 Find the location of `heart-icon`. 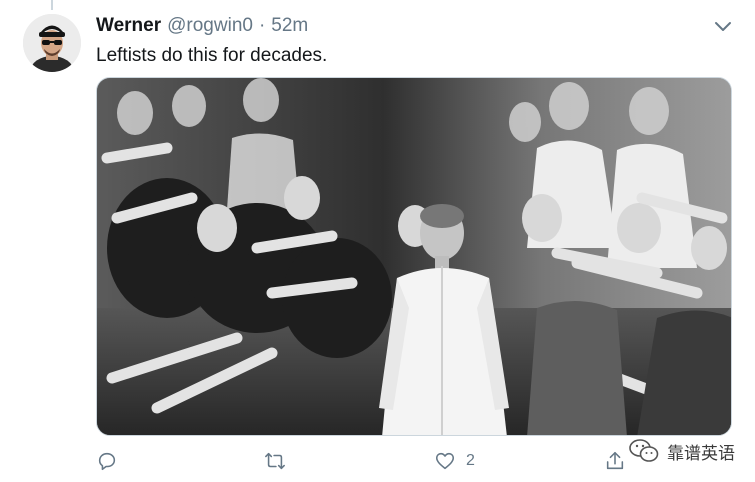

heart-icon is located at coordinates (445, 461).